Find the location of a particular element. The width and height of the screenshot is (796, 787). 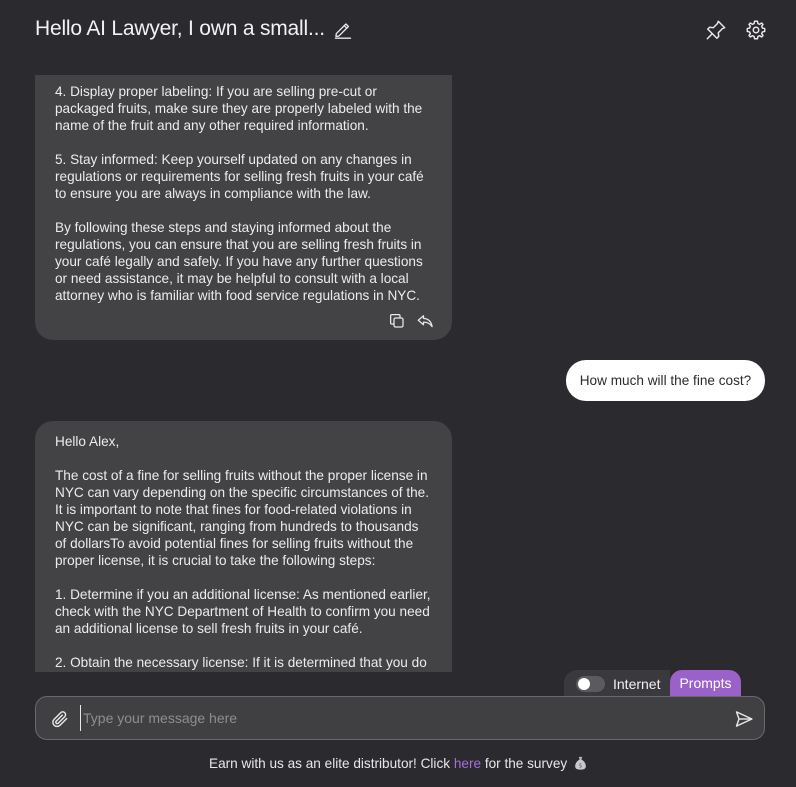

user-message: How much will the fine cost? is located at coordinates (665, 380).